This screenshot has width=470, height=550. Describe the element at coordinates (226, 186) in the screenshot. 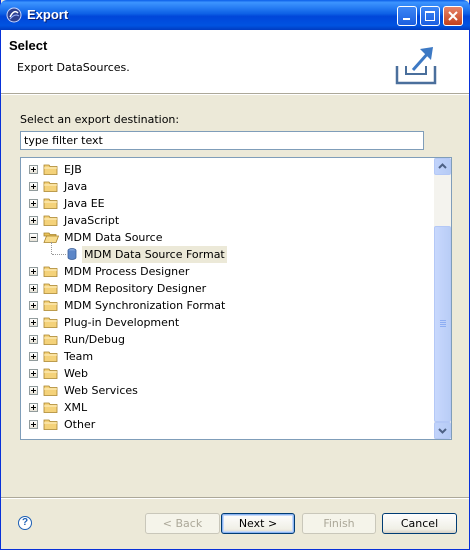

I see `tree-item: Java` at that location.